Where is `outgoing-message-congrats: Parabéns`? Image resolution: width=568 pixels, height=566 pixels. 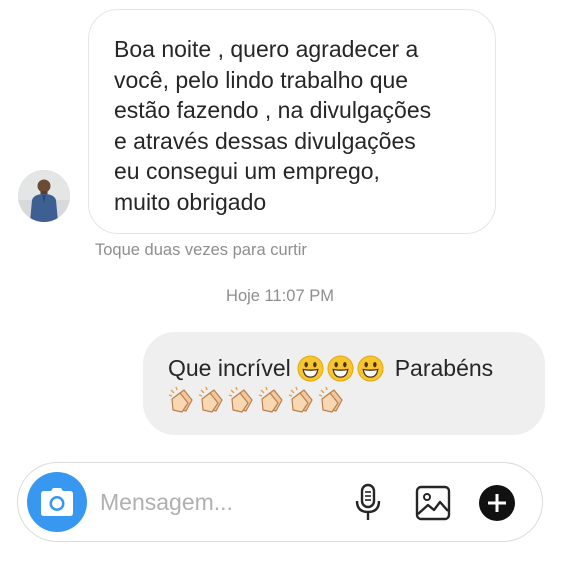 outgoing-message-congrats: Parabéns is located at coordinates (444, 367).